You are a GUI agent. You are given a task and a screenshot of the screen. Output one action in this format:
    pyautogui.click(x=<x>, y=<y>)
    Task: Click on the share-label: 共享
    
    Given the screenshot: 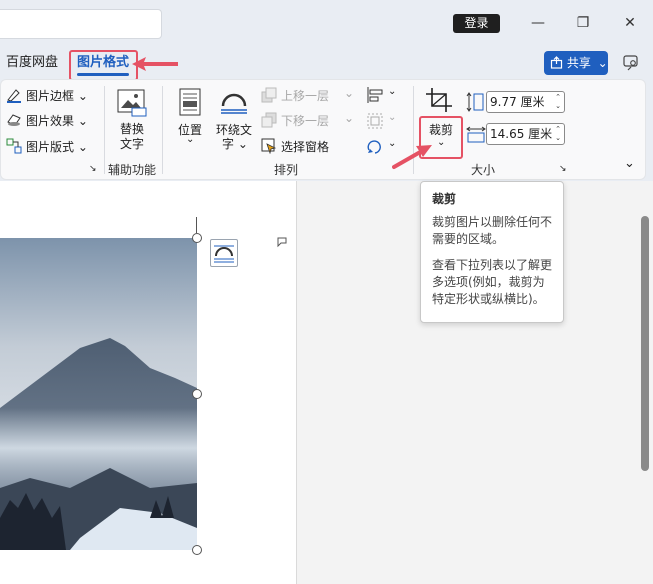 What is the action you would take?
    pyautogui.click(x=578, y=63)
    